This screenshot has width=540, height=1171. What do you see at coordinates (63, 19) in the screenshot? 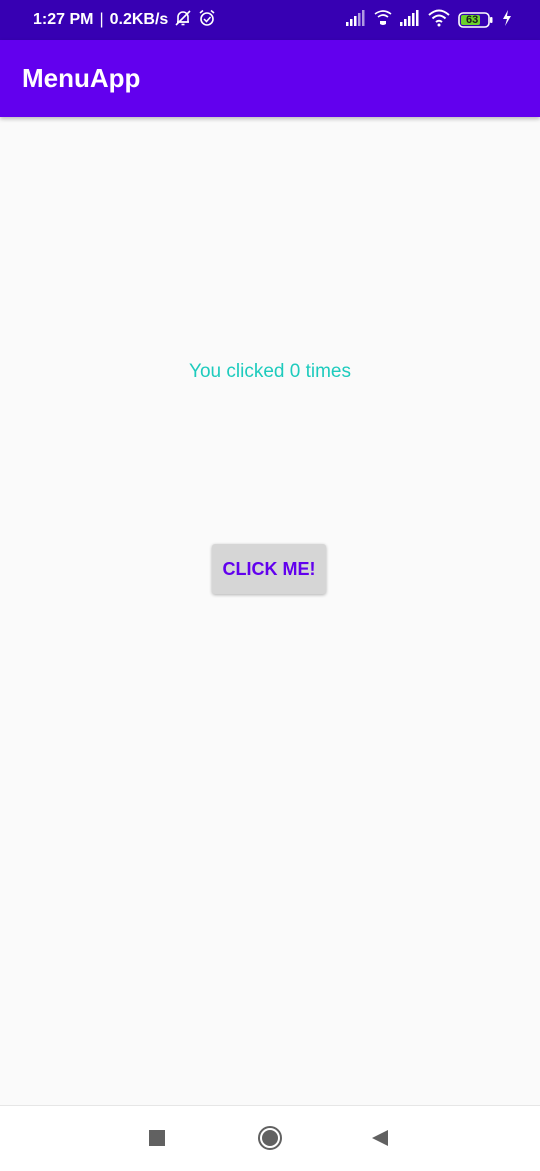
I see `status-time: 1:27 PM` at bounding box center [63, 19].